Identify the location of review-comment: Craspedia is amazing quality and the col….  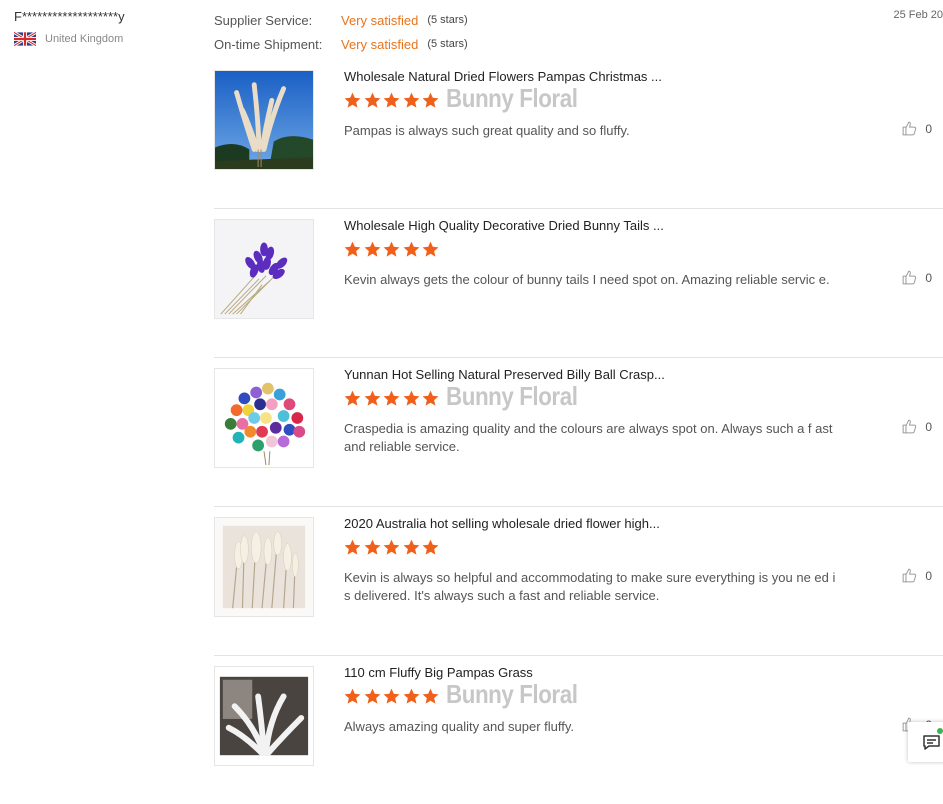
(588, 437).